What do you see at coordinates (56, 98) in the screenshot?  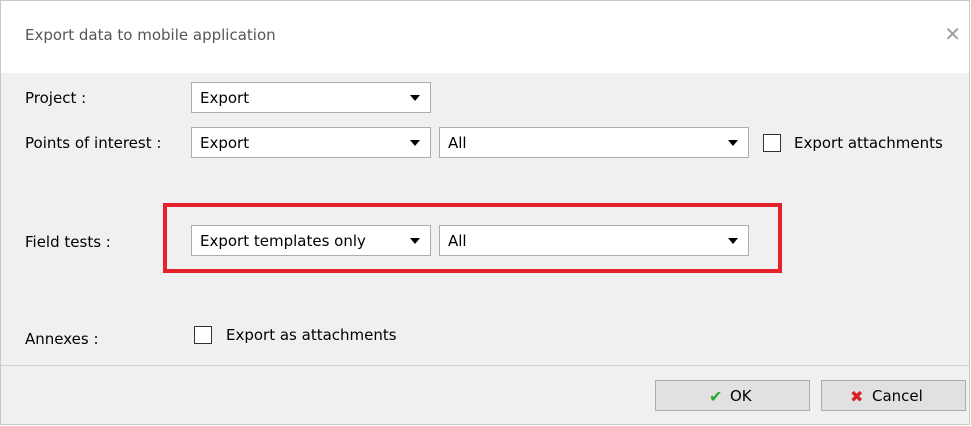 I see `project-label: Project :` at bounding box center [56, 98].